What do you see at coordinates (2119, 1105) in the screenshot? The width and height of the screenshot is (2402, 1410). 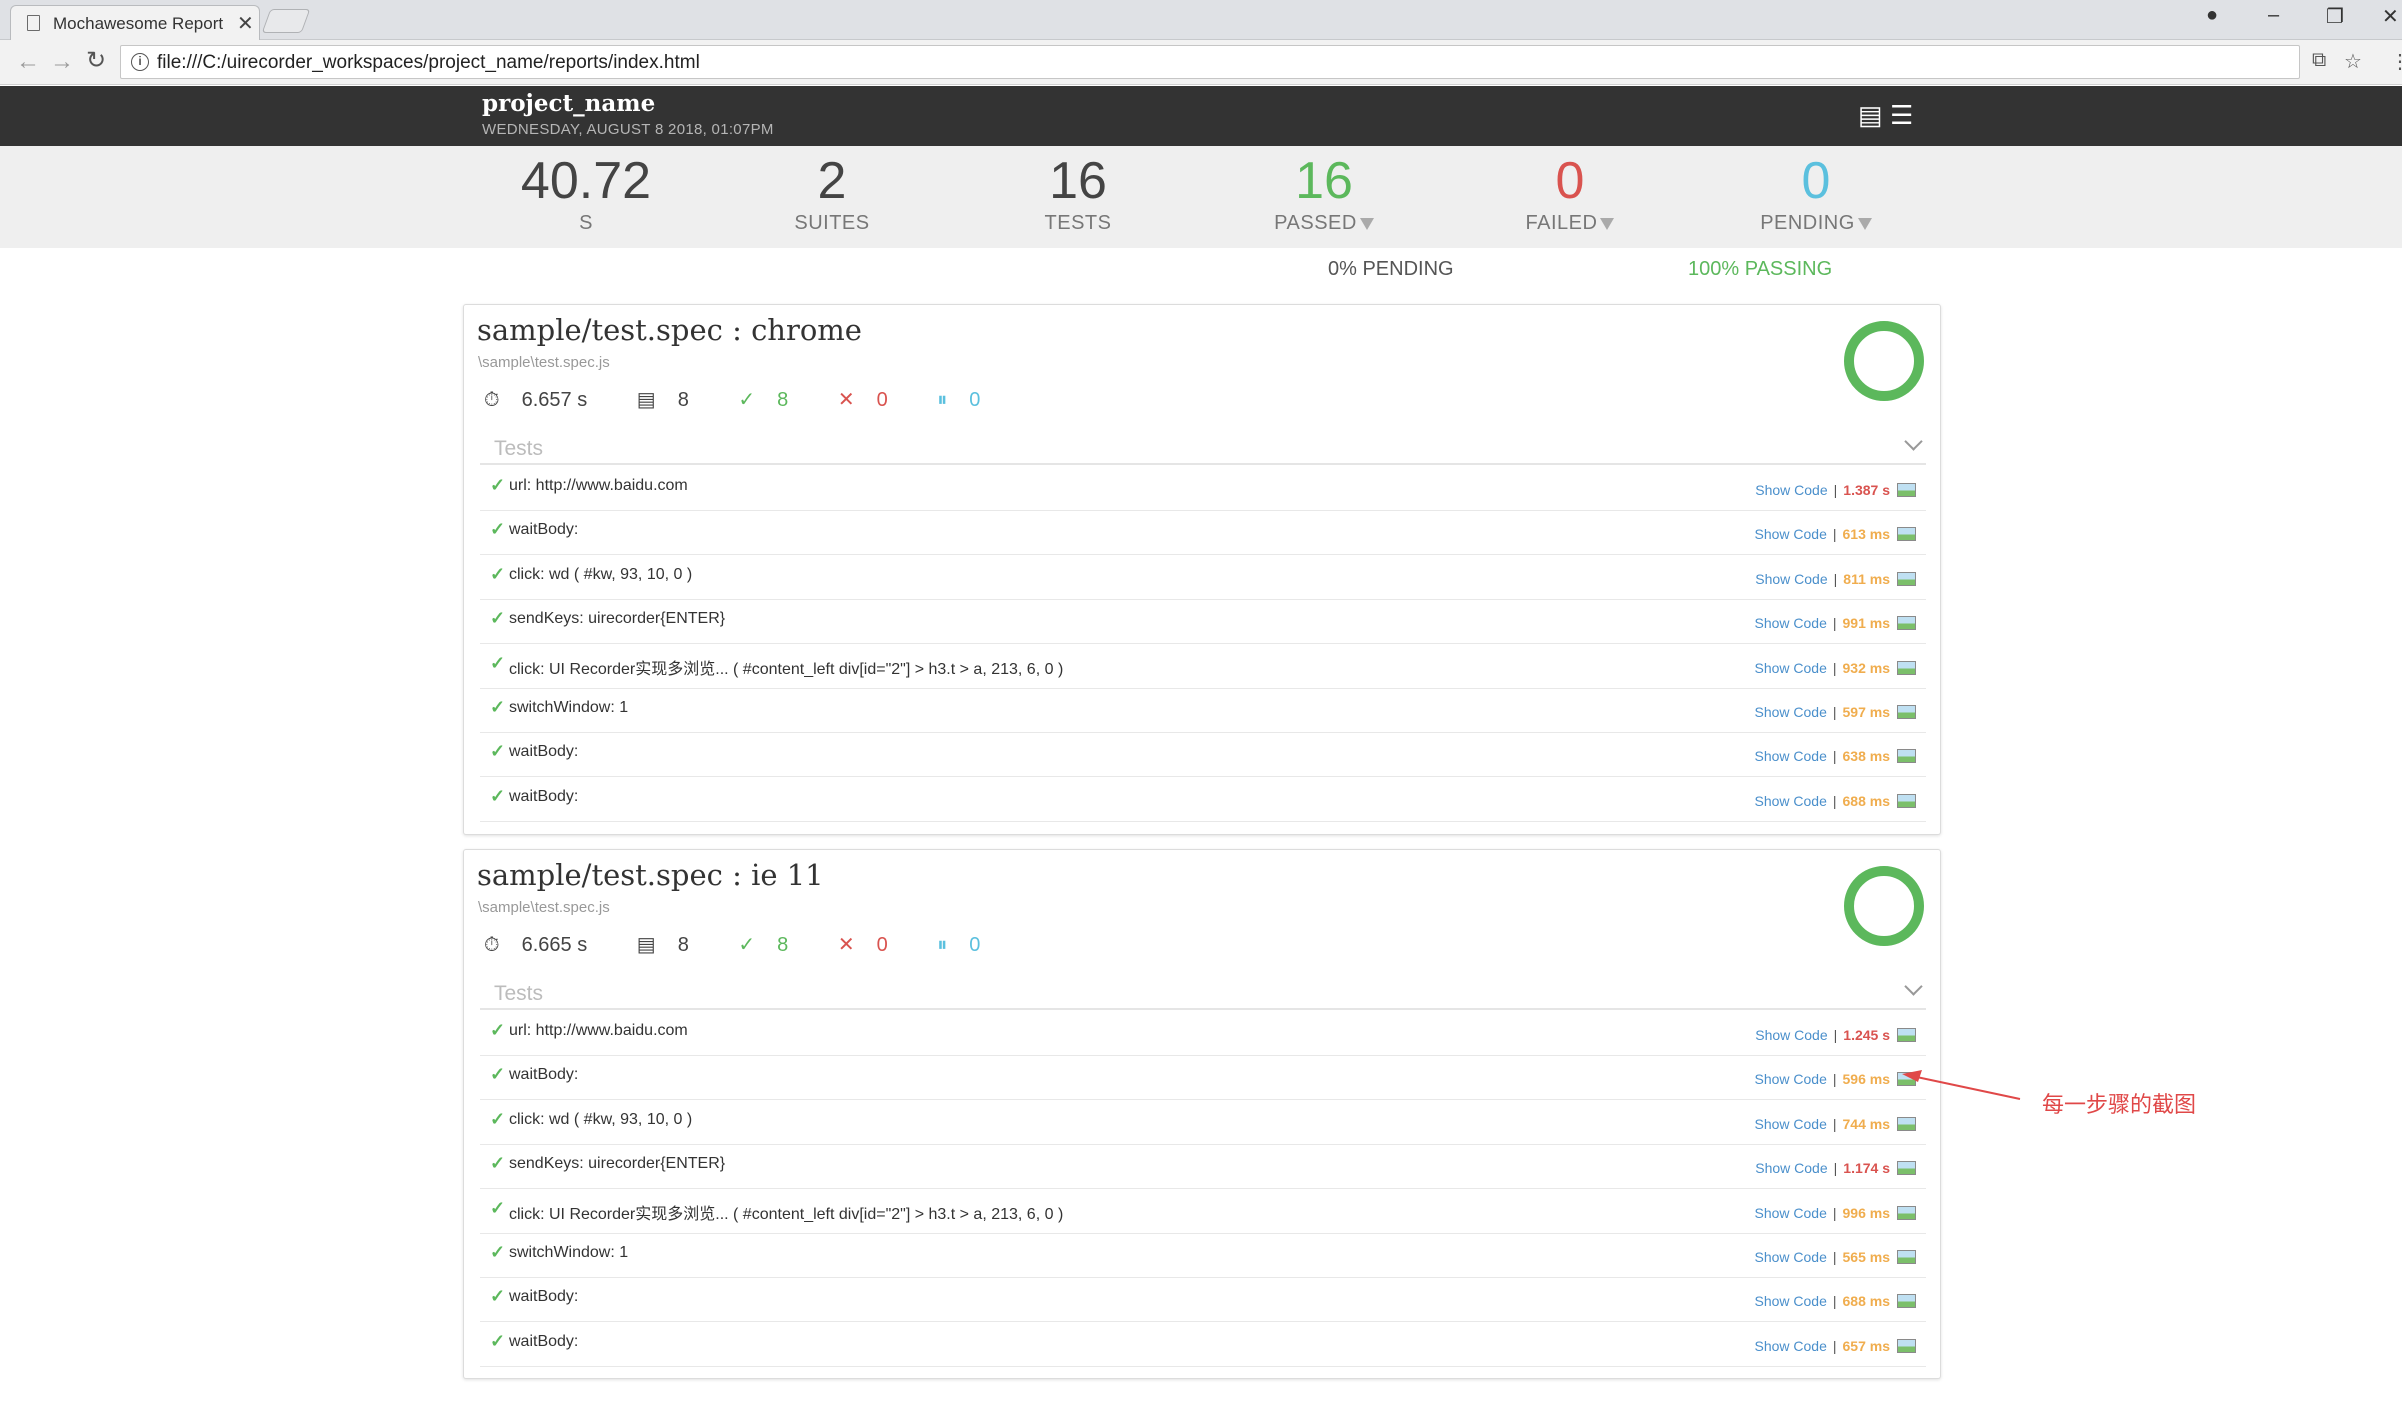 I see `annotation-text: 每一步骤的截图` at bounding box center [2119, 1105].